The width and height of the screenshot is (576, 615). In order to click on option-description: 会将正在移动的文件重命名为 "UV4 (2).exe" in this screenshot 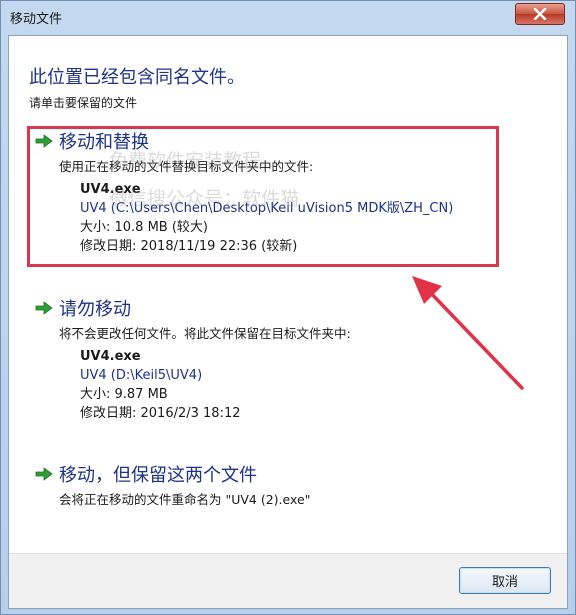, I will do `click(185, 499)`.